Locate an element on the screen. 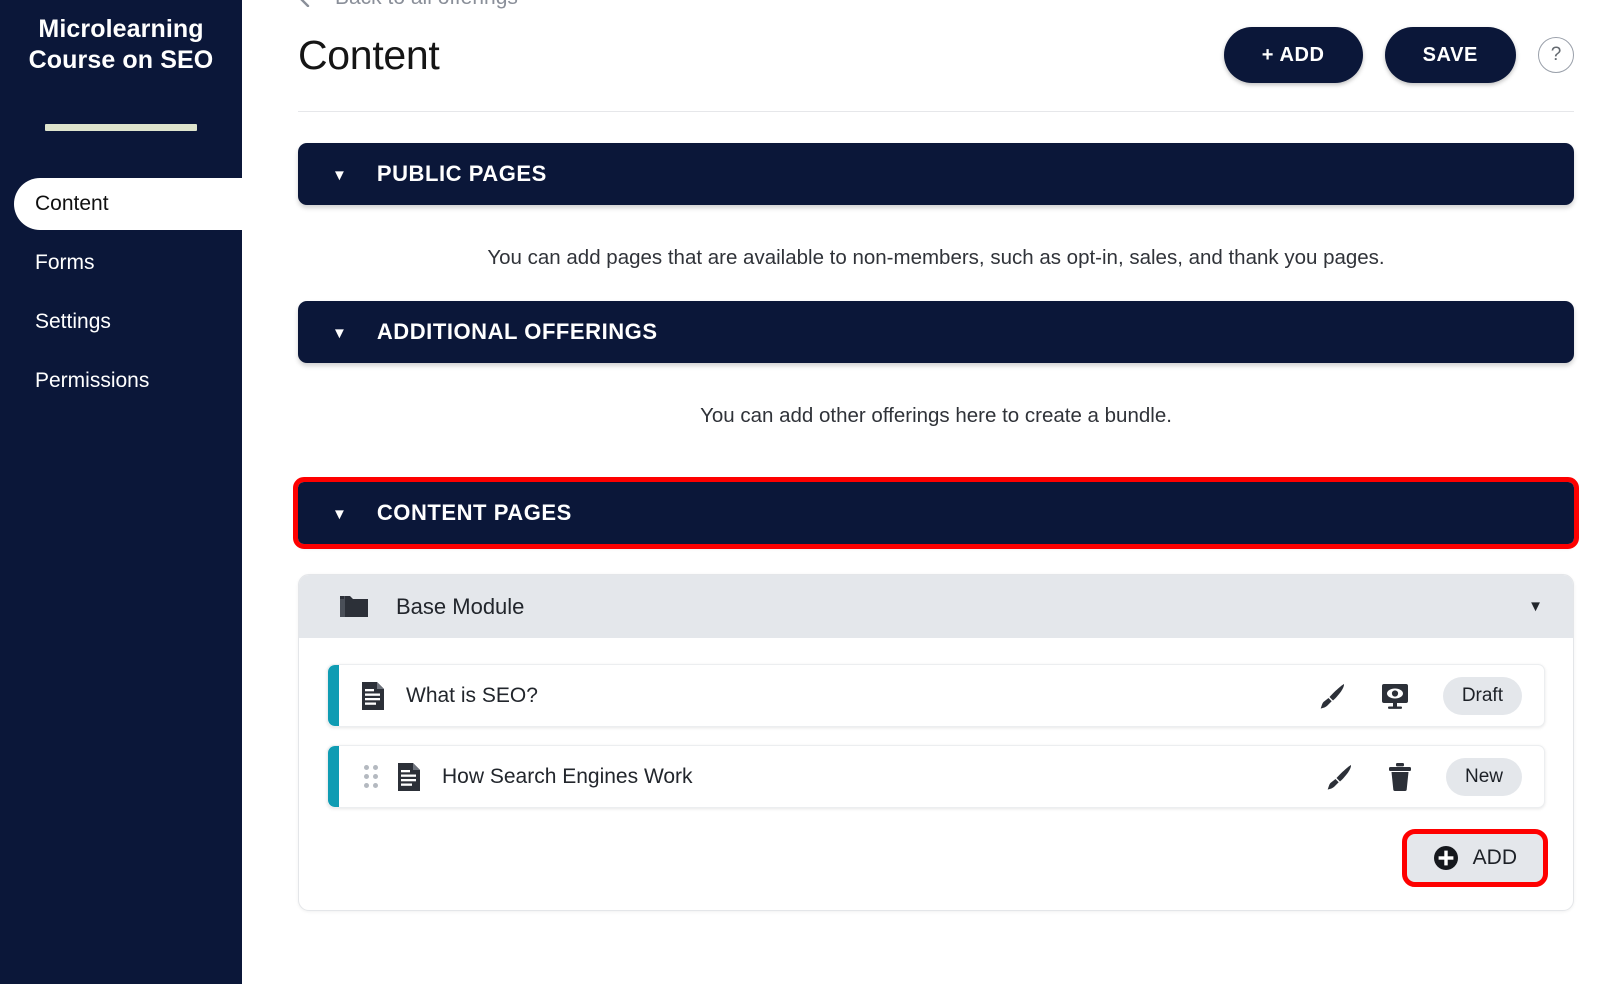  sidebar-item-forms: Forms is located at coordinates (121, 263).